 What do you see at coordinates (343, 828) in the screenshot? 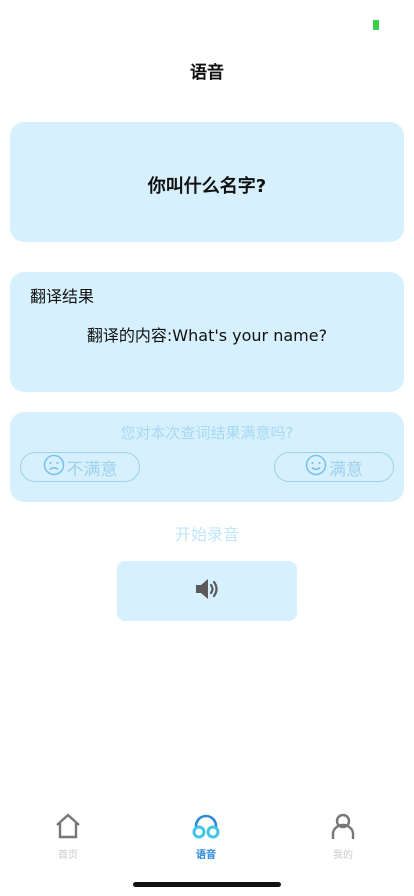
I see `user-icon` at bounding box center [343, 828].